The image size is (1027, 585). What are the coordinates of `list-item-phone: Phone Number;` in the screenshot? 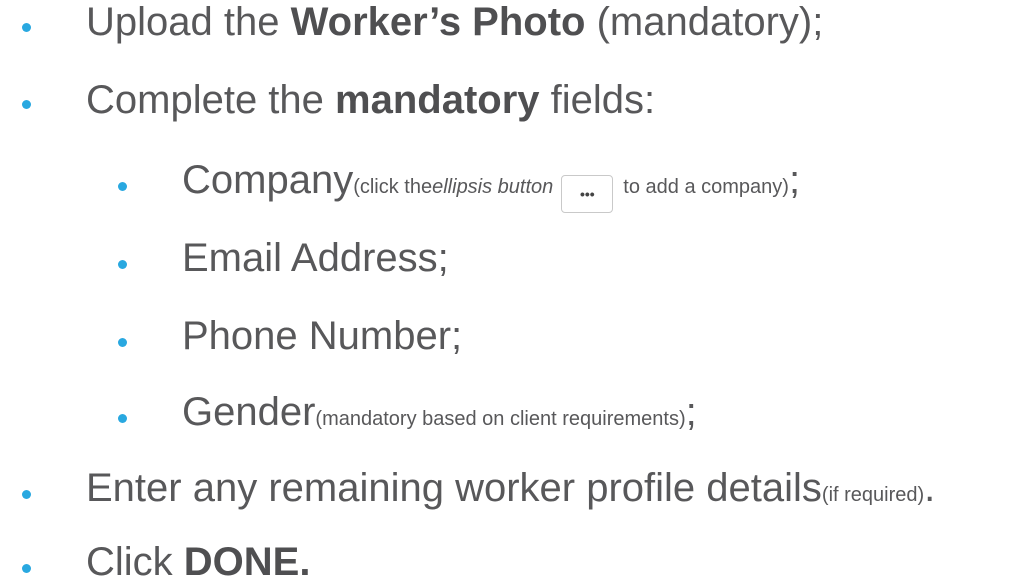 It's located at (322, 336).